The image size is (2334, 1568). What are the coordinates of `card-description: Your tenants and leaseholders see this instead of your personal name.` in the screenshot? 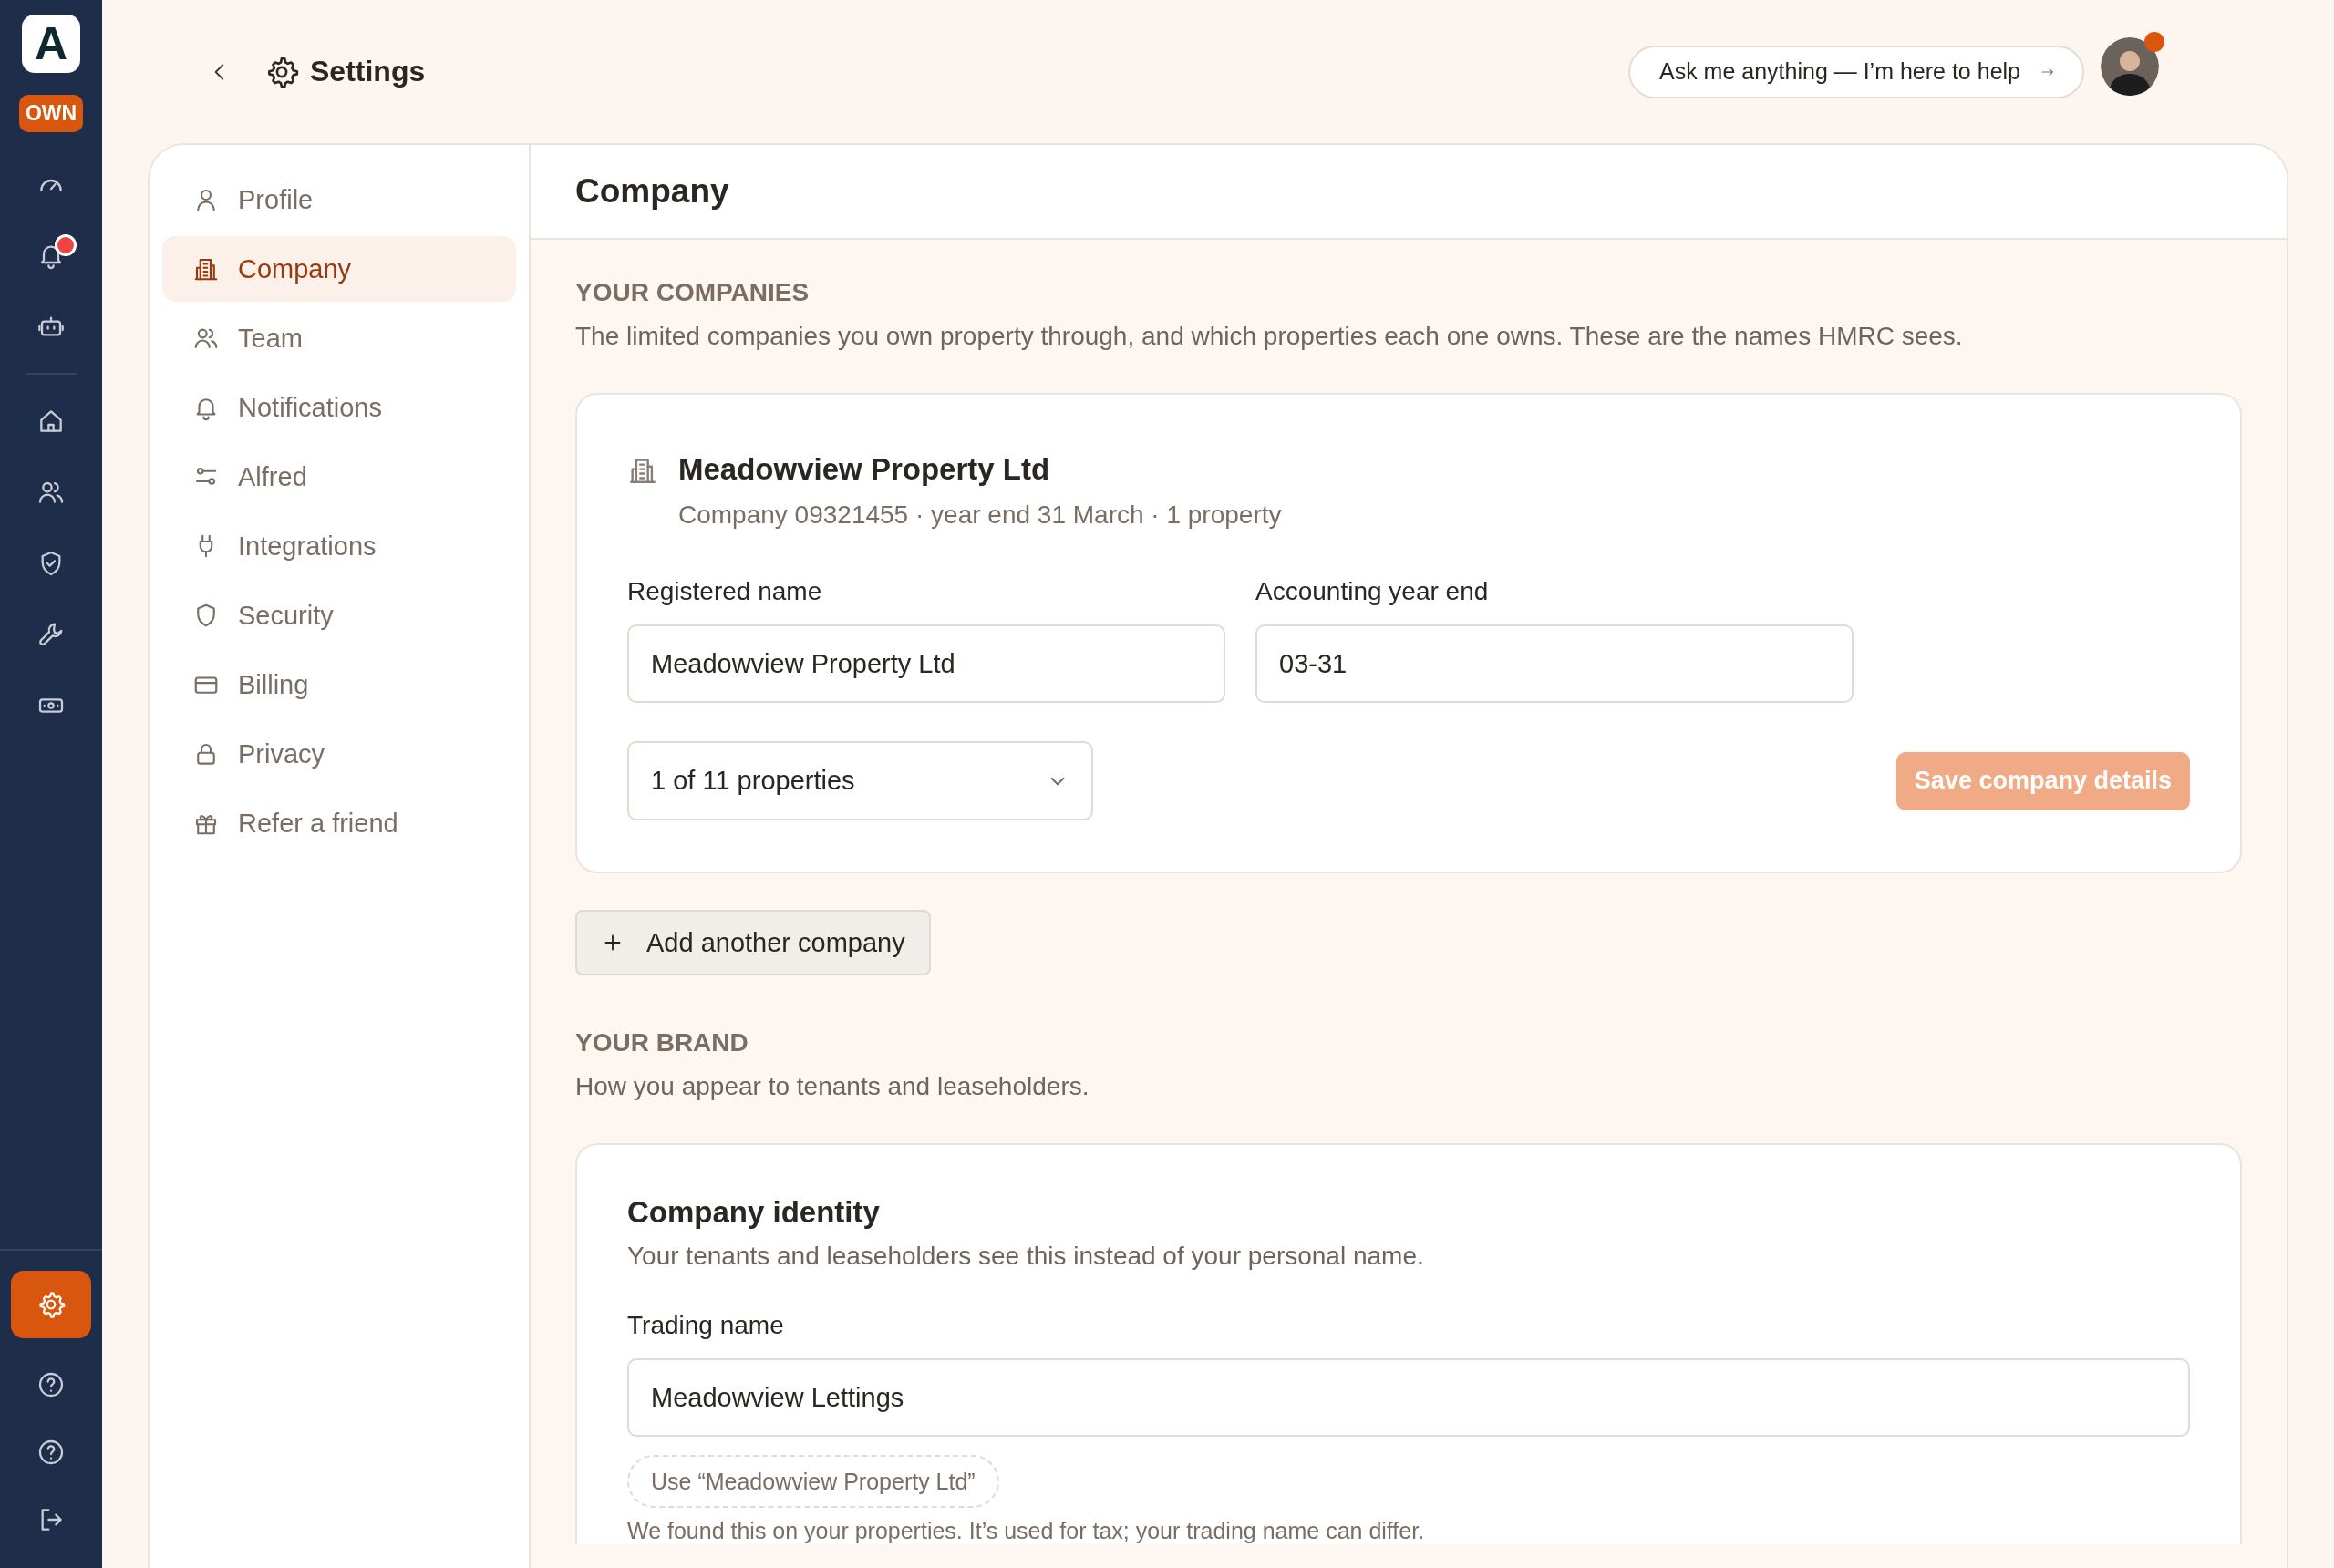 It's located at (1026, 1256).